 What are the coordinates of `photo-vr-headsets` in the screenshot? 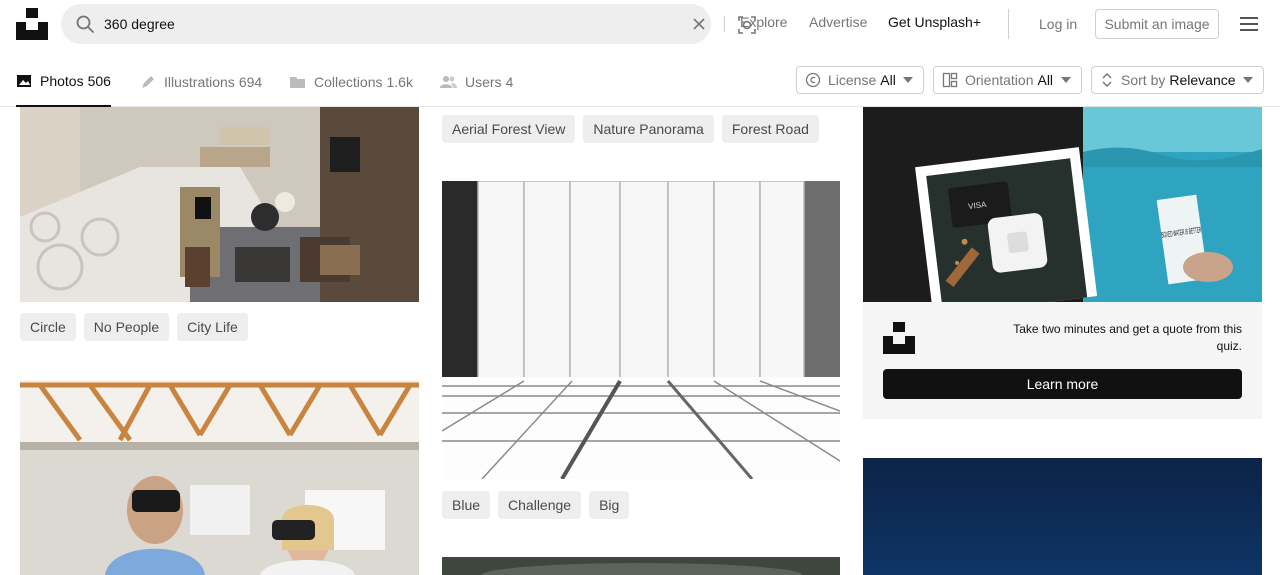 It's located at (219, 477).